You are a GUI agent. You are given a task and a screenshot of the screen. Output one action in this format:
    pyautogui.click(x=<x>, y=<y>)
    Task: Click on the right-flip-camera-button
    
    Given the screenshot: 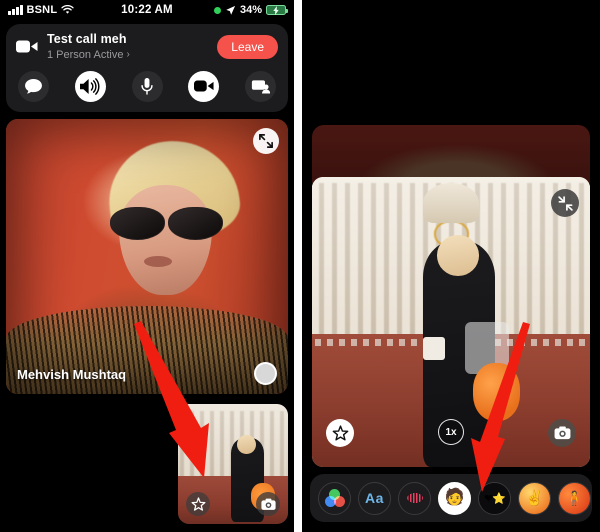 What is the action you would take?
    pyautogui.click(x=562, y=433)
    